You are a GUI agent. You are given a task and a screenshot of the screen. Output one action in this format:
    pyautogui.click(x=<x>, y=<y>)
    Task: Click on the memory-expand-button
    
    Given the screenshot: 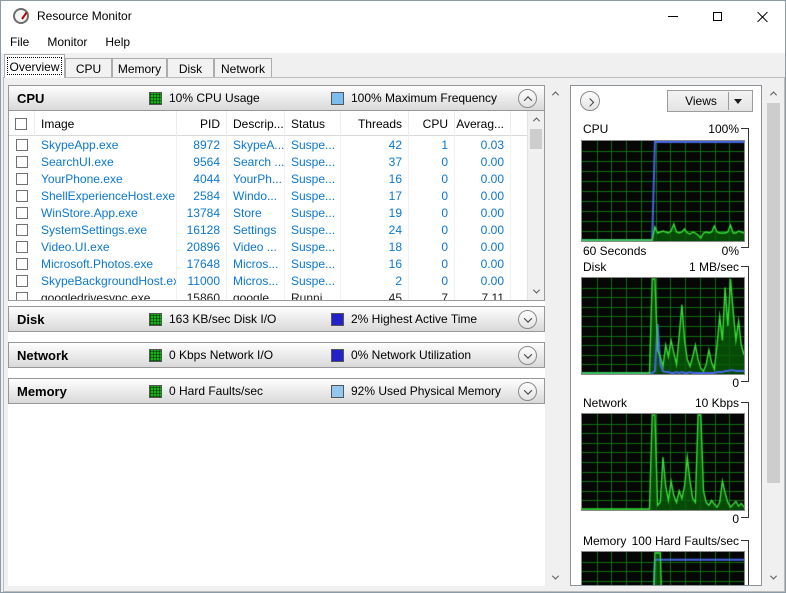 What is the action you would take?
    pyautogui.click(x=527, y=391)
    